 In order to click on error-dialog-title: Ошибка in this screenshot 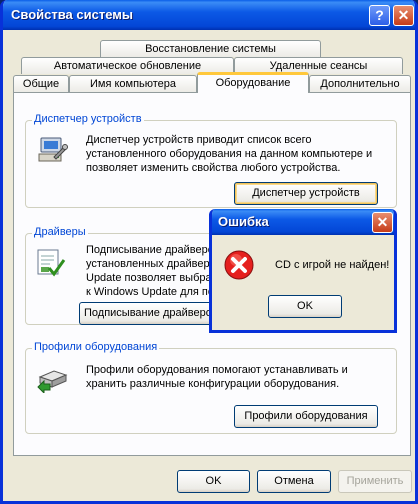, I will do `click(243, 221)`.